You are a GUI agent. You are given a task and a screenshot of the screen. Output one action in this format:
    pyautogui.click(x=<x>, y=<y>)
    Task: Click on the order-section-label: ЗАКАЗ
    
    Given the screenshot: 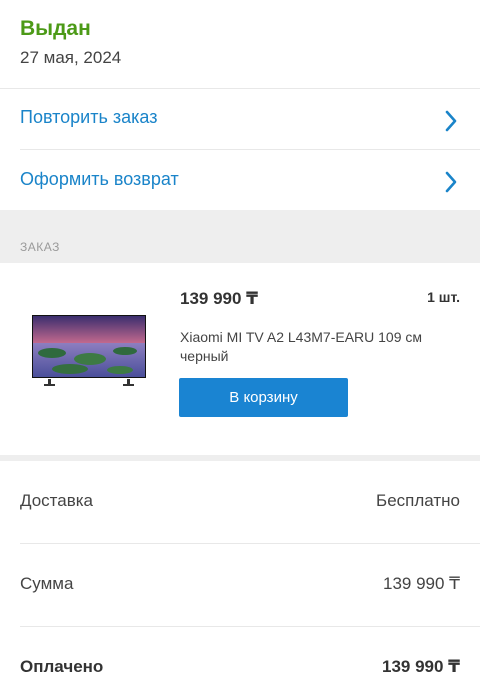 What is the action you would take?
    pyautogui.click(x=40, y=247)
    